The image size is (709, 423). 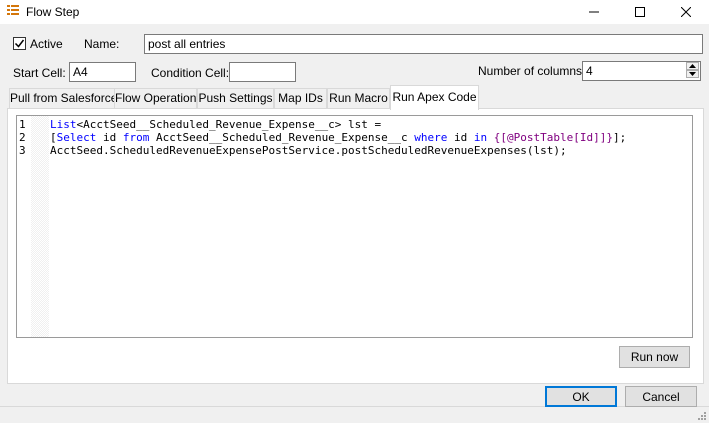 I want to click on condition-cell-label: Condition Cell:, so click(x=190, y=73).